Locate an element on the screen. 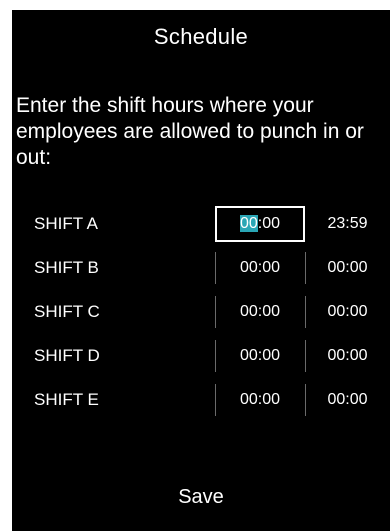 This screenshot has width=390, height=531. shift-a-end-field: 23:59 is located at coordinates (347, 224).